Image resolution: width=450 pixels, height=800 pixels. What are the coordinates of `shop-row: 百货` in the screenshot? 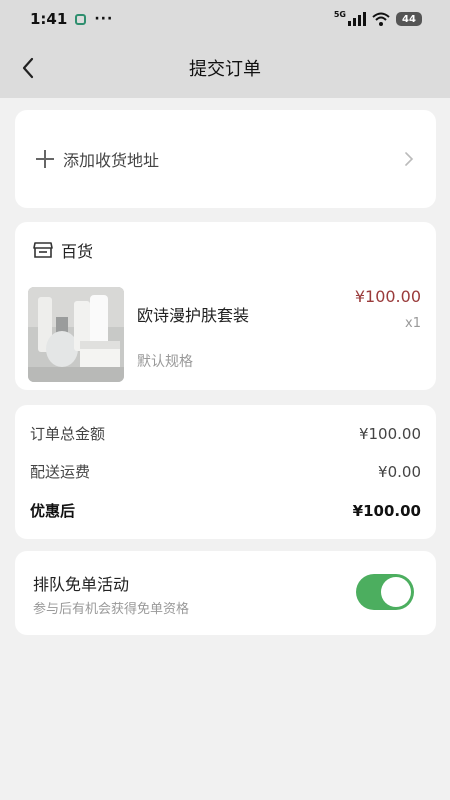 It's located at (63, 250).